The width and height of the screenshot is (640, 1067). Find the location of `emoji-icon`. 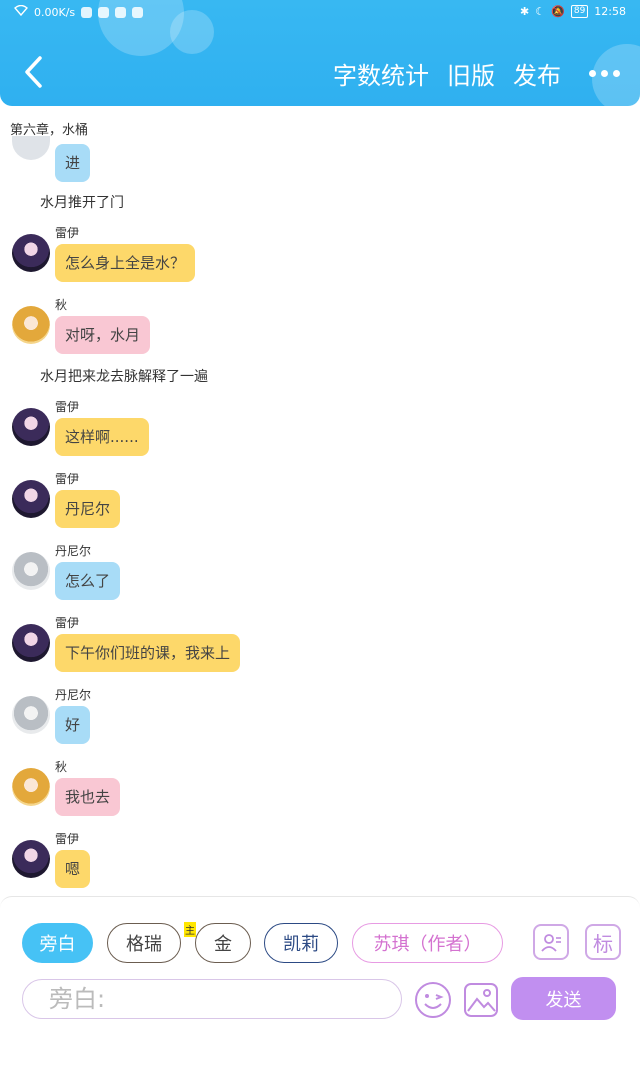

emoji-icon is located at coordinates (433, 1000).